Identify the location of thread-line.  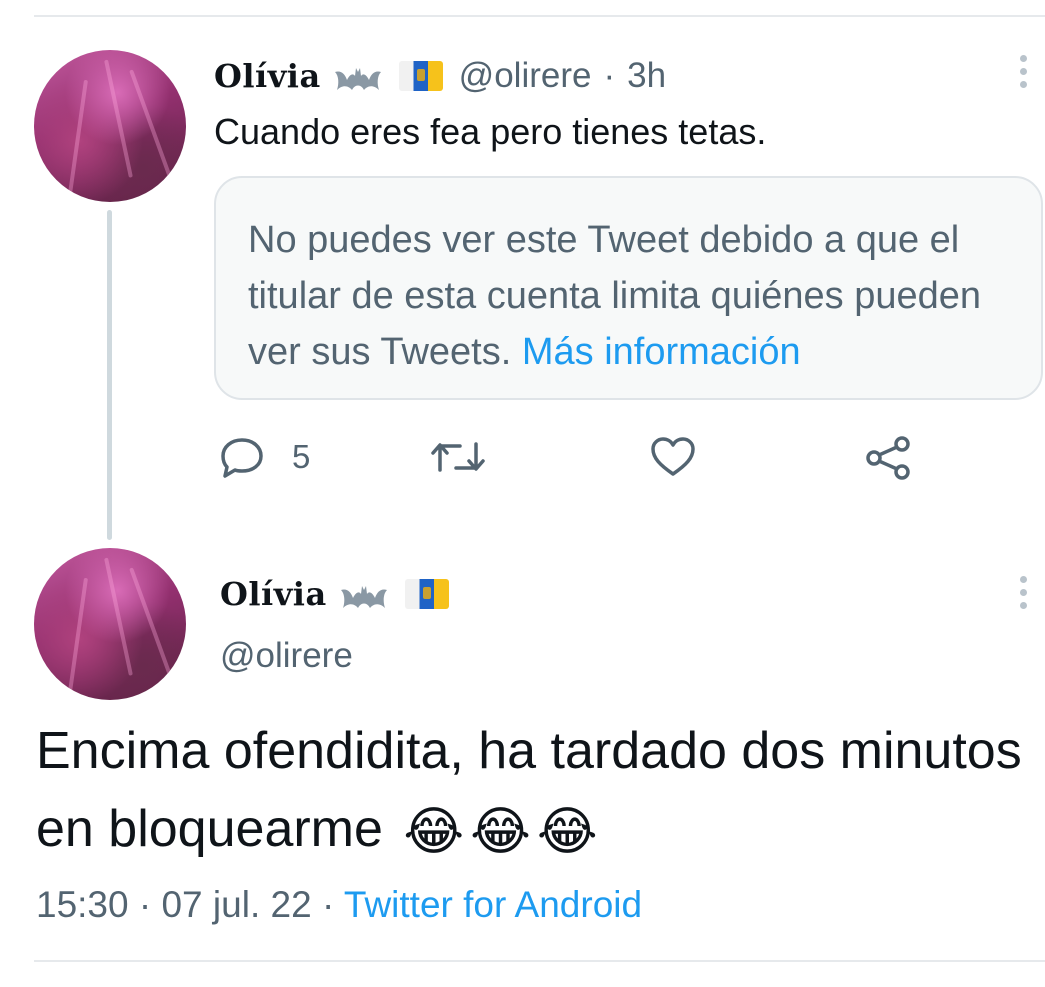
(109, 375).